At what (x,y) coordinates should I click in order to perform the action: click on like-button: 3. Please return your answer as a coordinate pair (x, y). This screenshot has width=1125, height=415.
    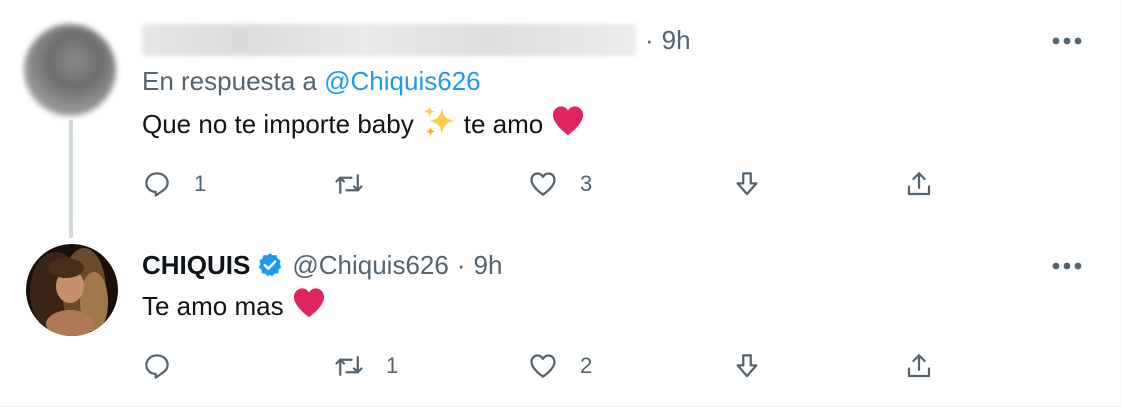
    Looking at the image, I should click on (560, 184).